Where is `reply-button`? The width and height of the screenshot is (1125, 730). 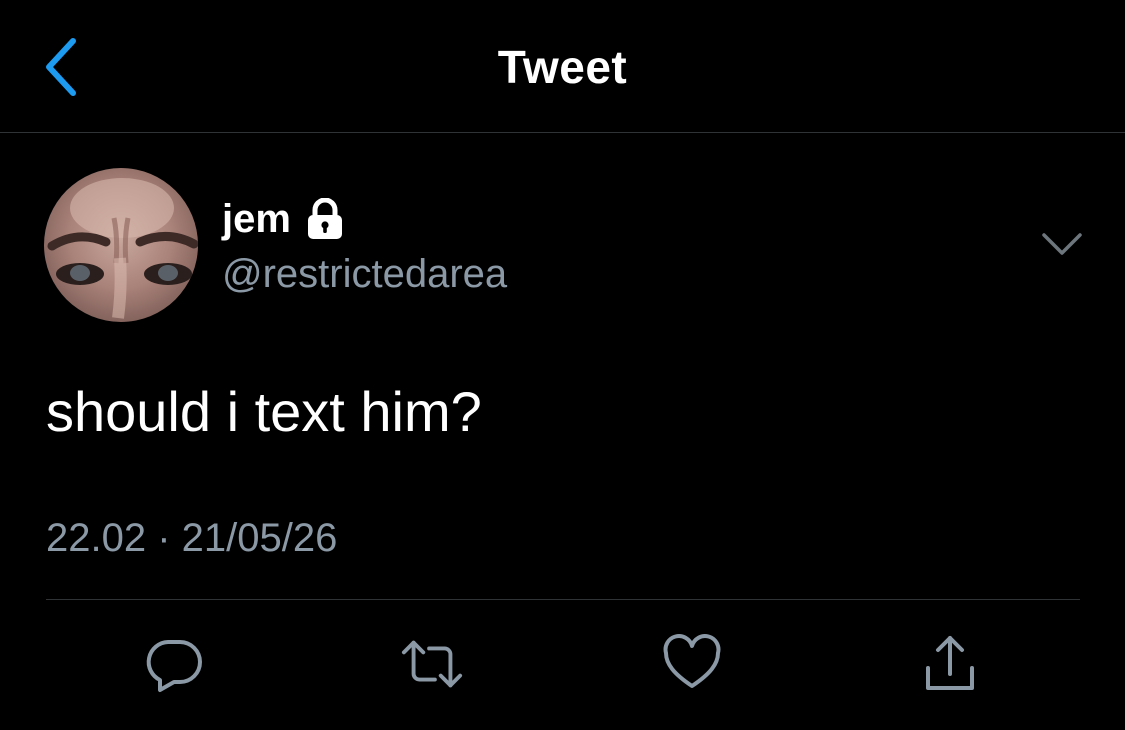
reply-button is located at coordinates (174, 664).